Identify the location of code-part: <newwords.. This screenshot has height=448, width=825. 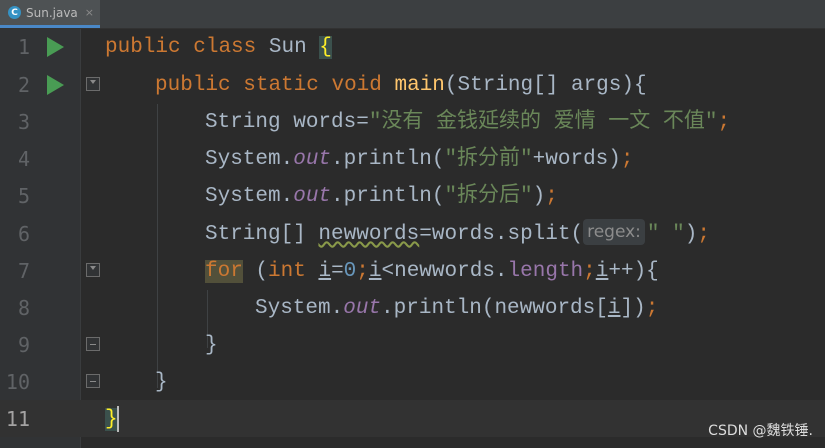
(444, 271).